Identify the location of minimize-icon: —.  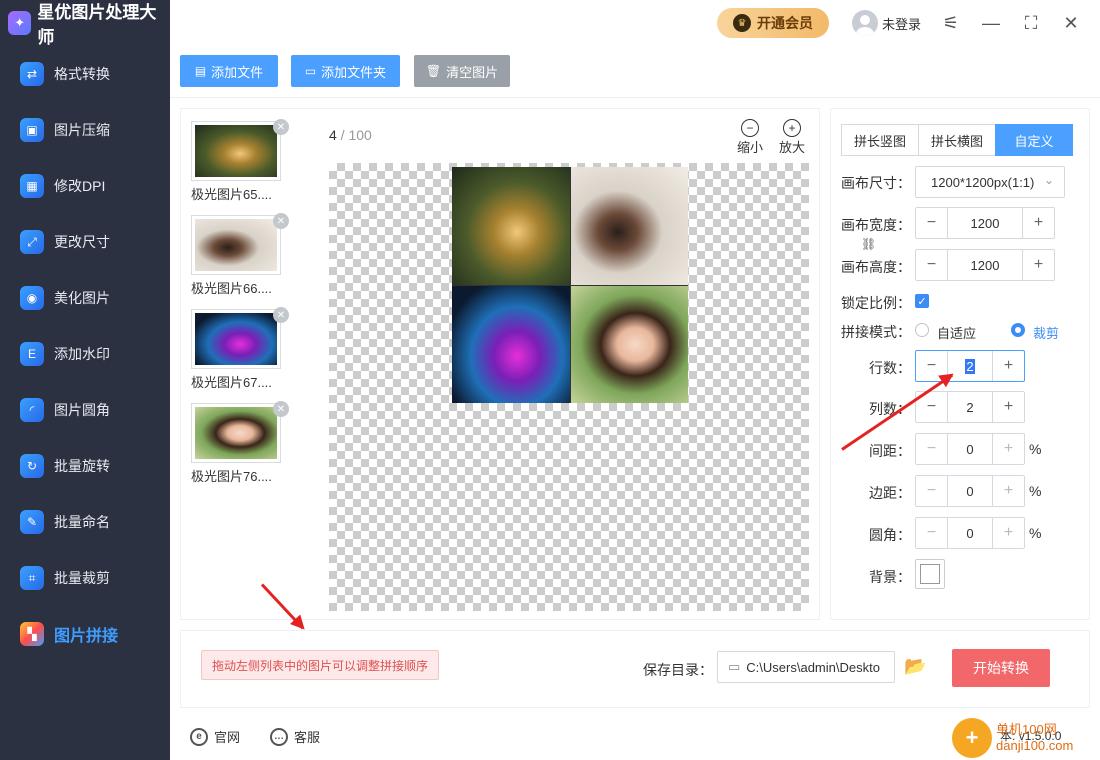
(991, 23).